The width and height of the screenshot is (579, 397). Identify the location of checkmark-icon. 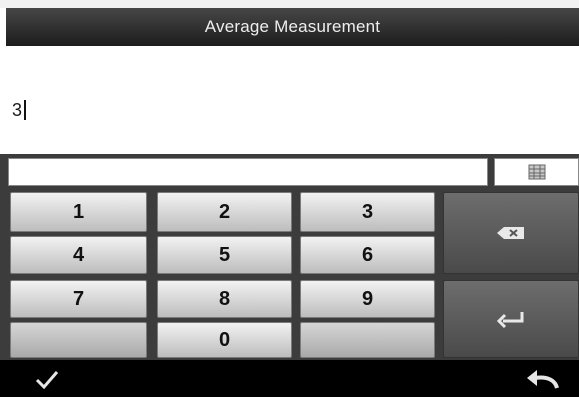
(47, 380).